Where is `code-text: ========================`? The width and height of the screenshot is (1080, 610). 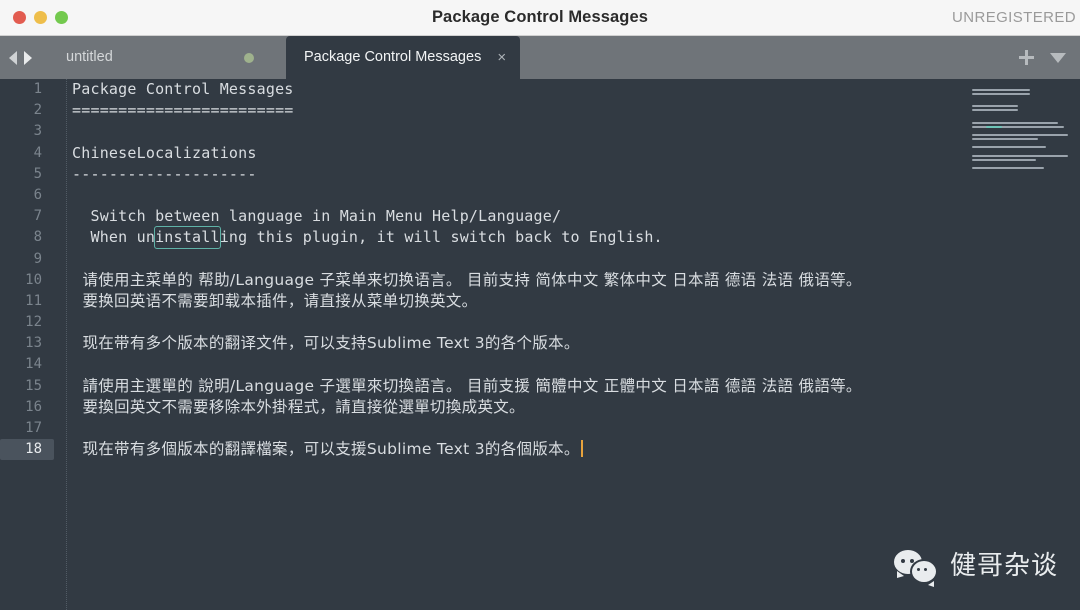
code-text: ======================== is located at coordinates (183, 110).